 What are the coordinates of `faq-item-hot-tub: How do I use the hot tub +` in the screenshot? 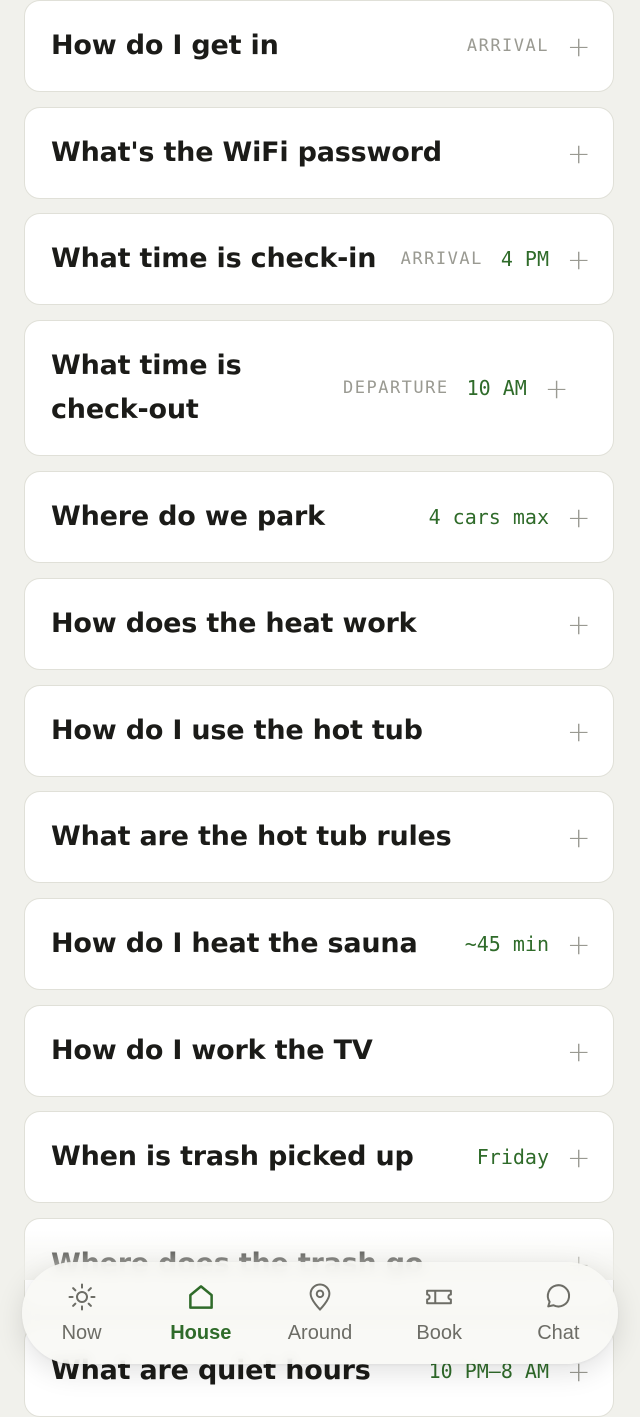 It's located at (319, 731).